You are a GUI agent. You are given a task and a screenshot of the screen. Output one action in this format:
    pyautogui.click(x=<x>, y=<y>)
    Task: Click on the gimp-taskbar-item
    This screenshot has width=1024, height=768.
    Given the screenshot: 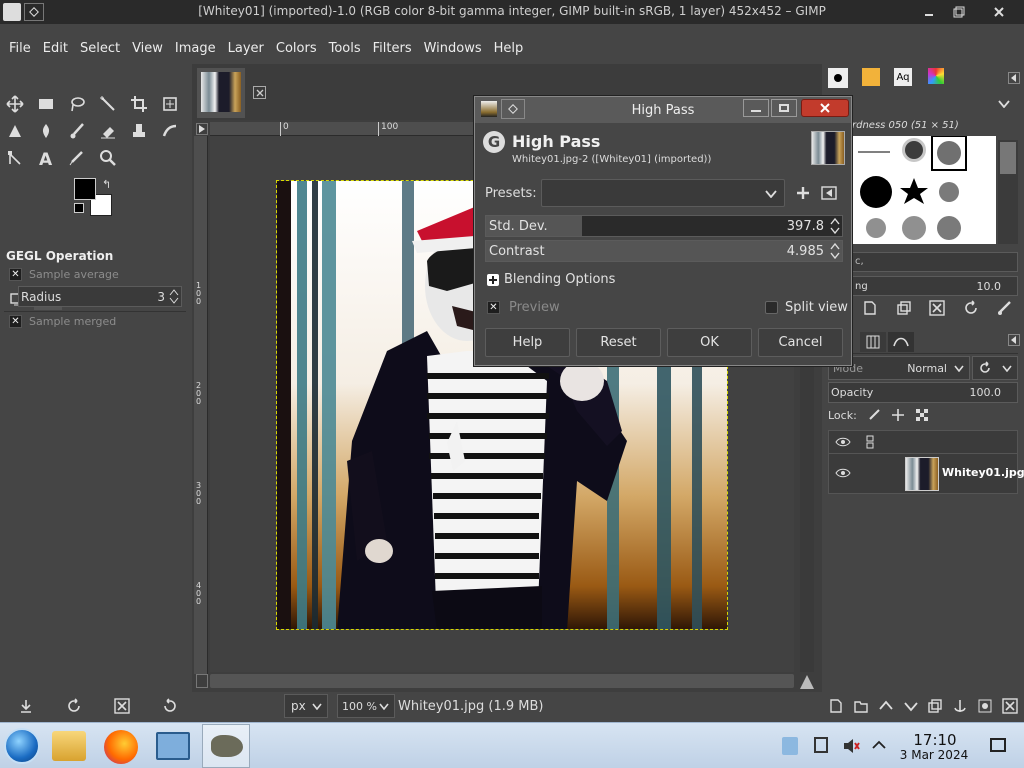 What is the action you would take?
    pyautogui.click(x=226, y=746)
    